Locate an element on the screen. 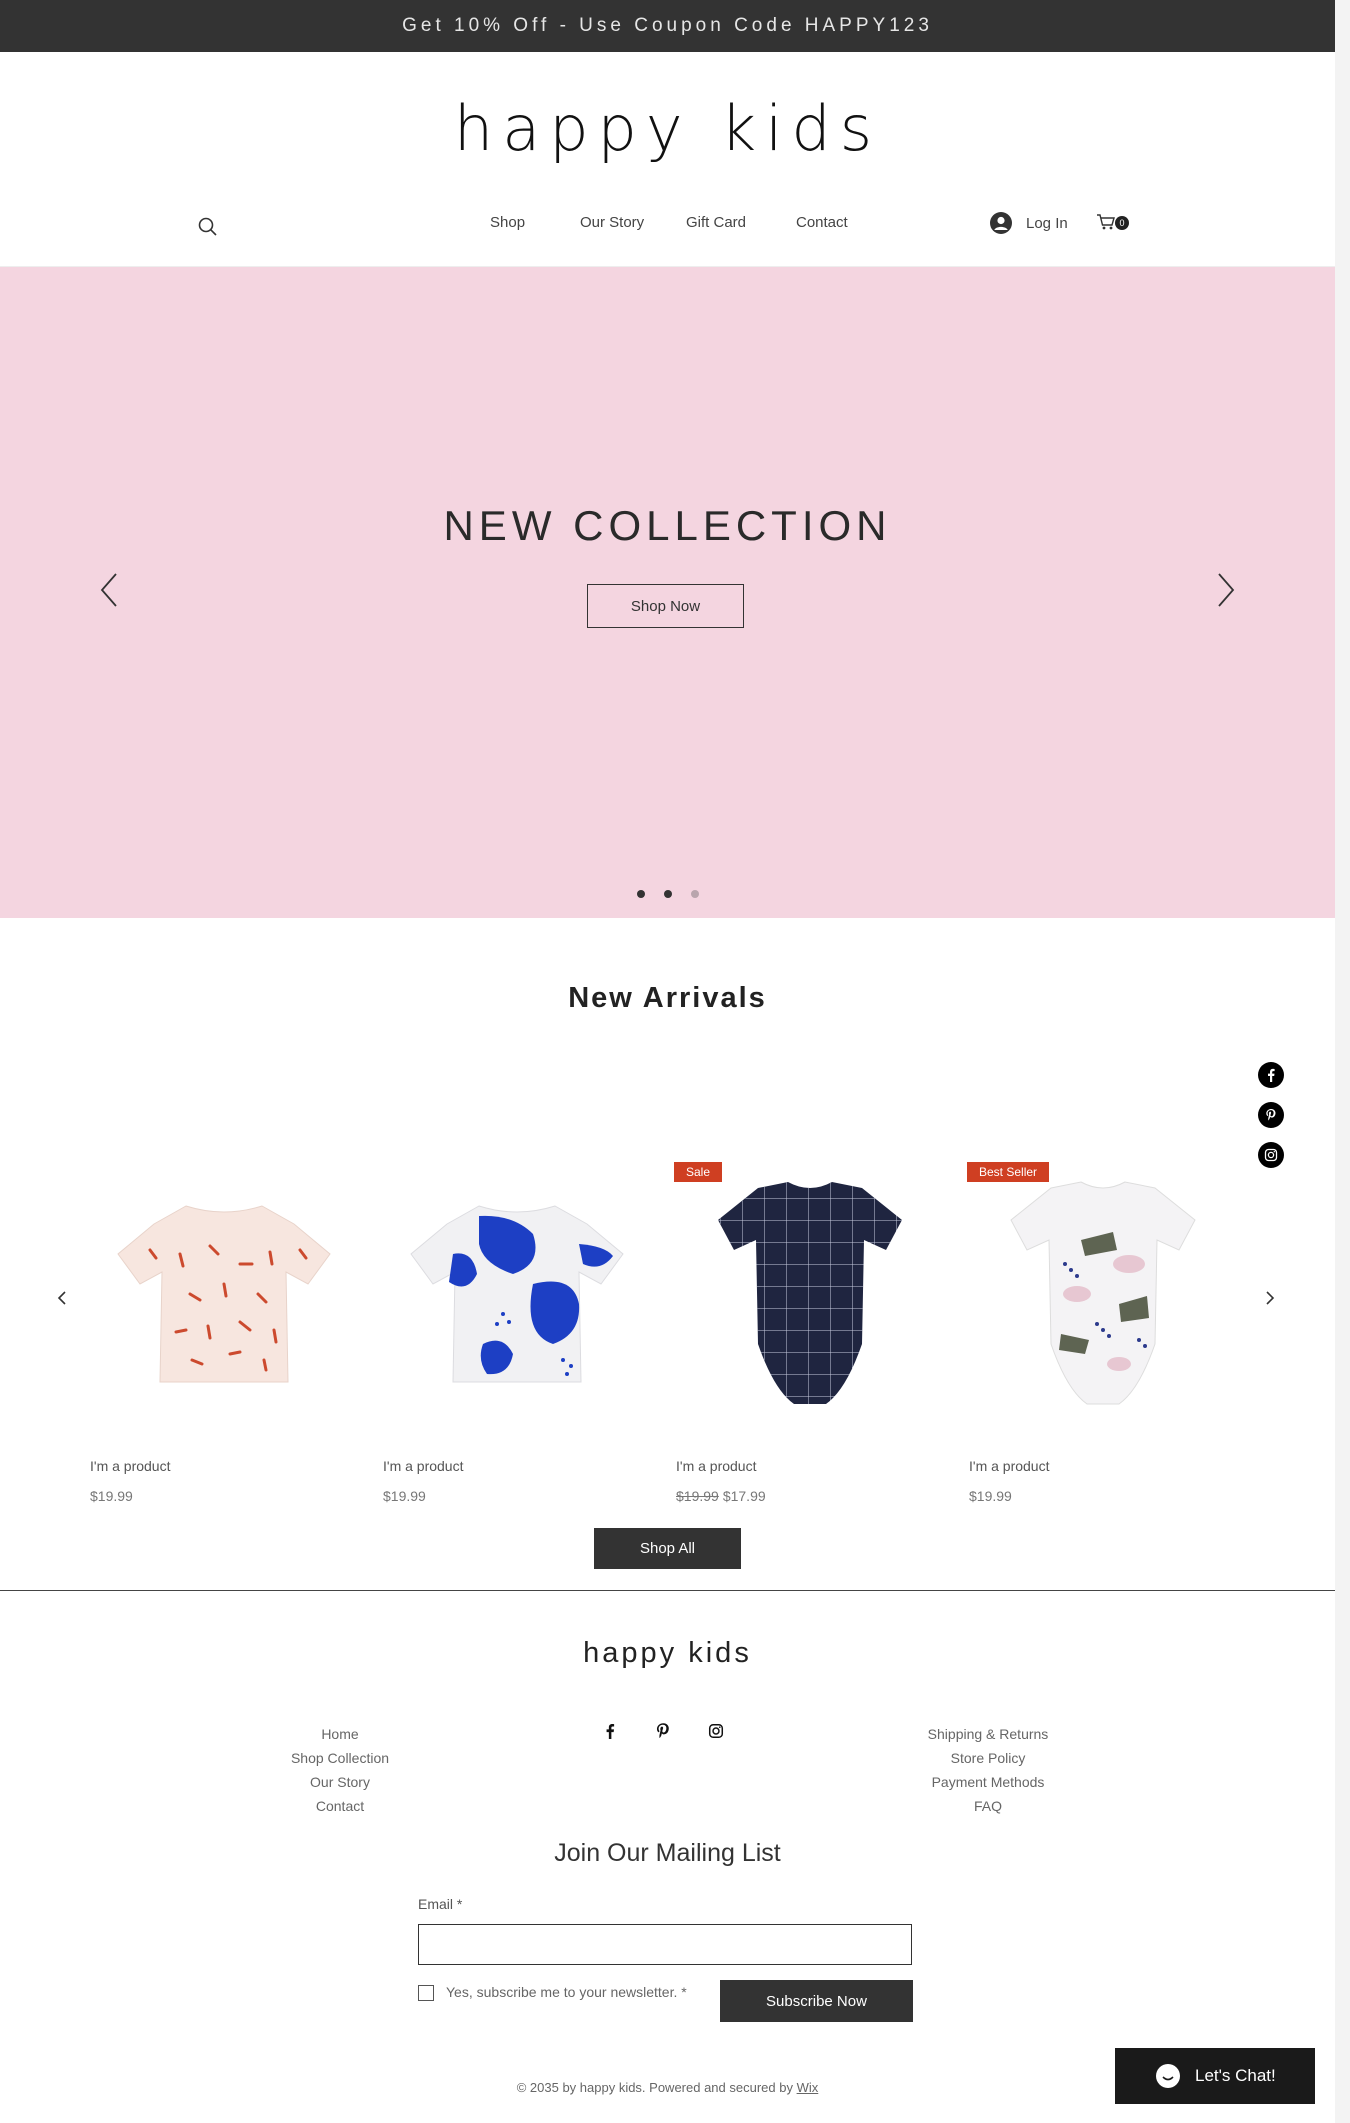  footer-social-icons is located at coordinates (663, 1731).